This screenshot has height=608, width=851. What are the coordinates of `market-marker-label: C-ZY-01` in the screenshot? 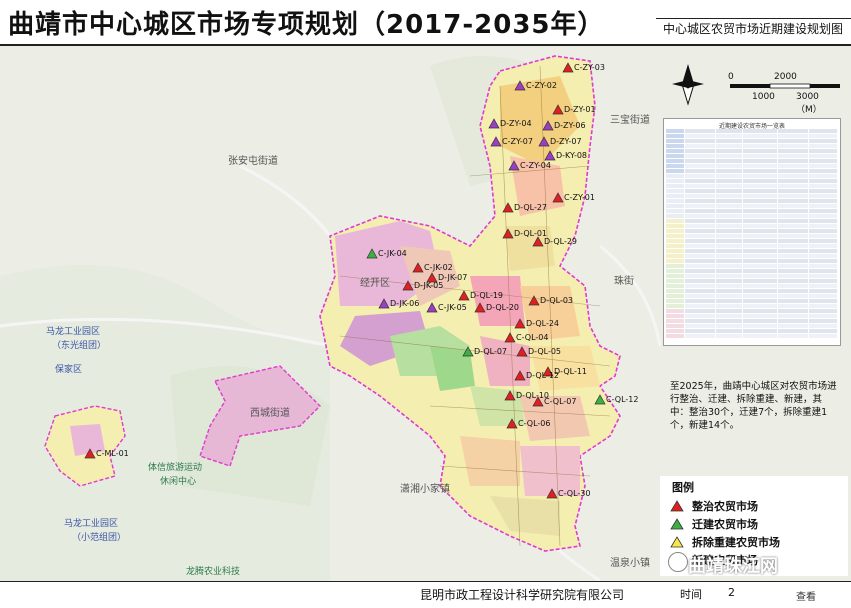 It's located at (579, 197).